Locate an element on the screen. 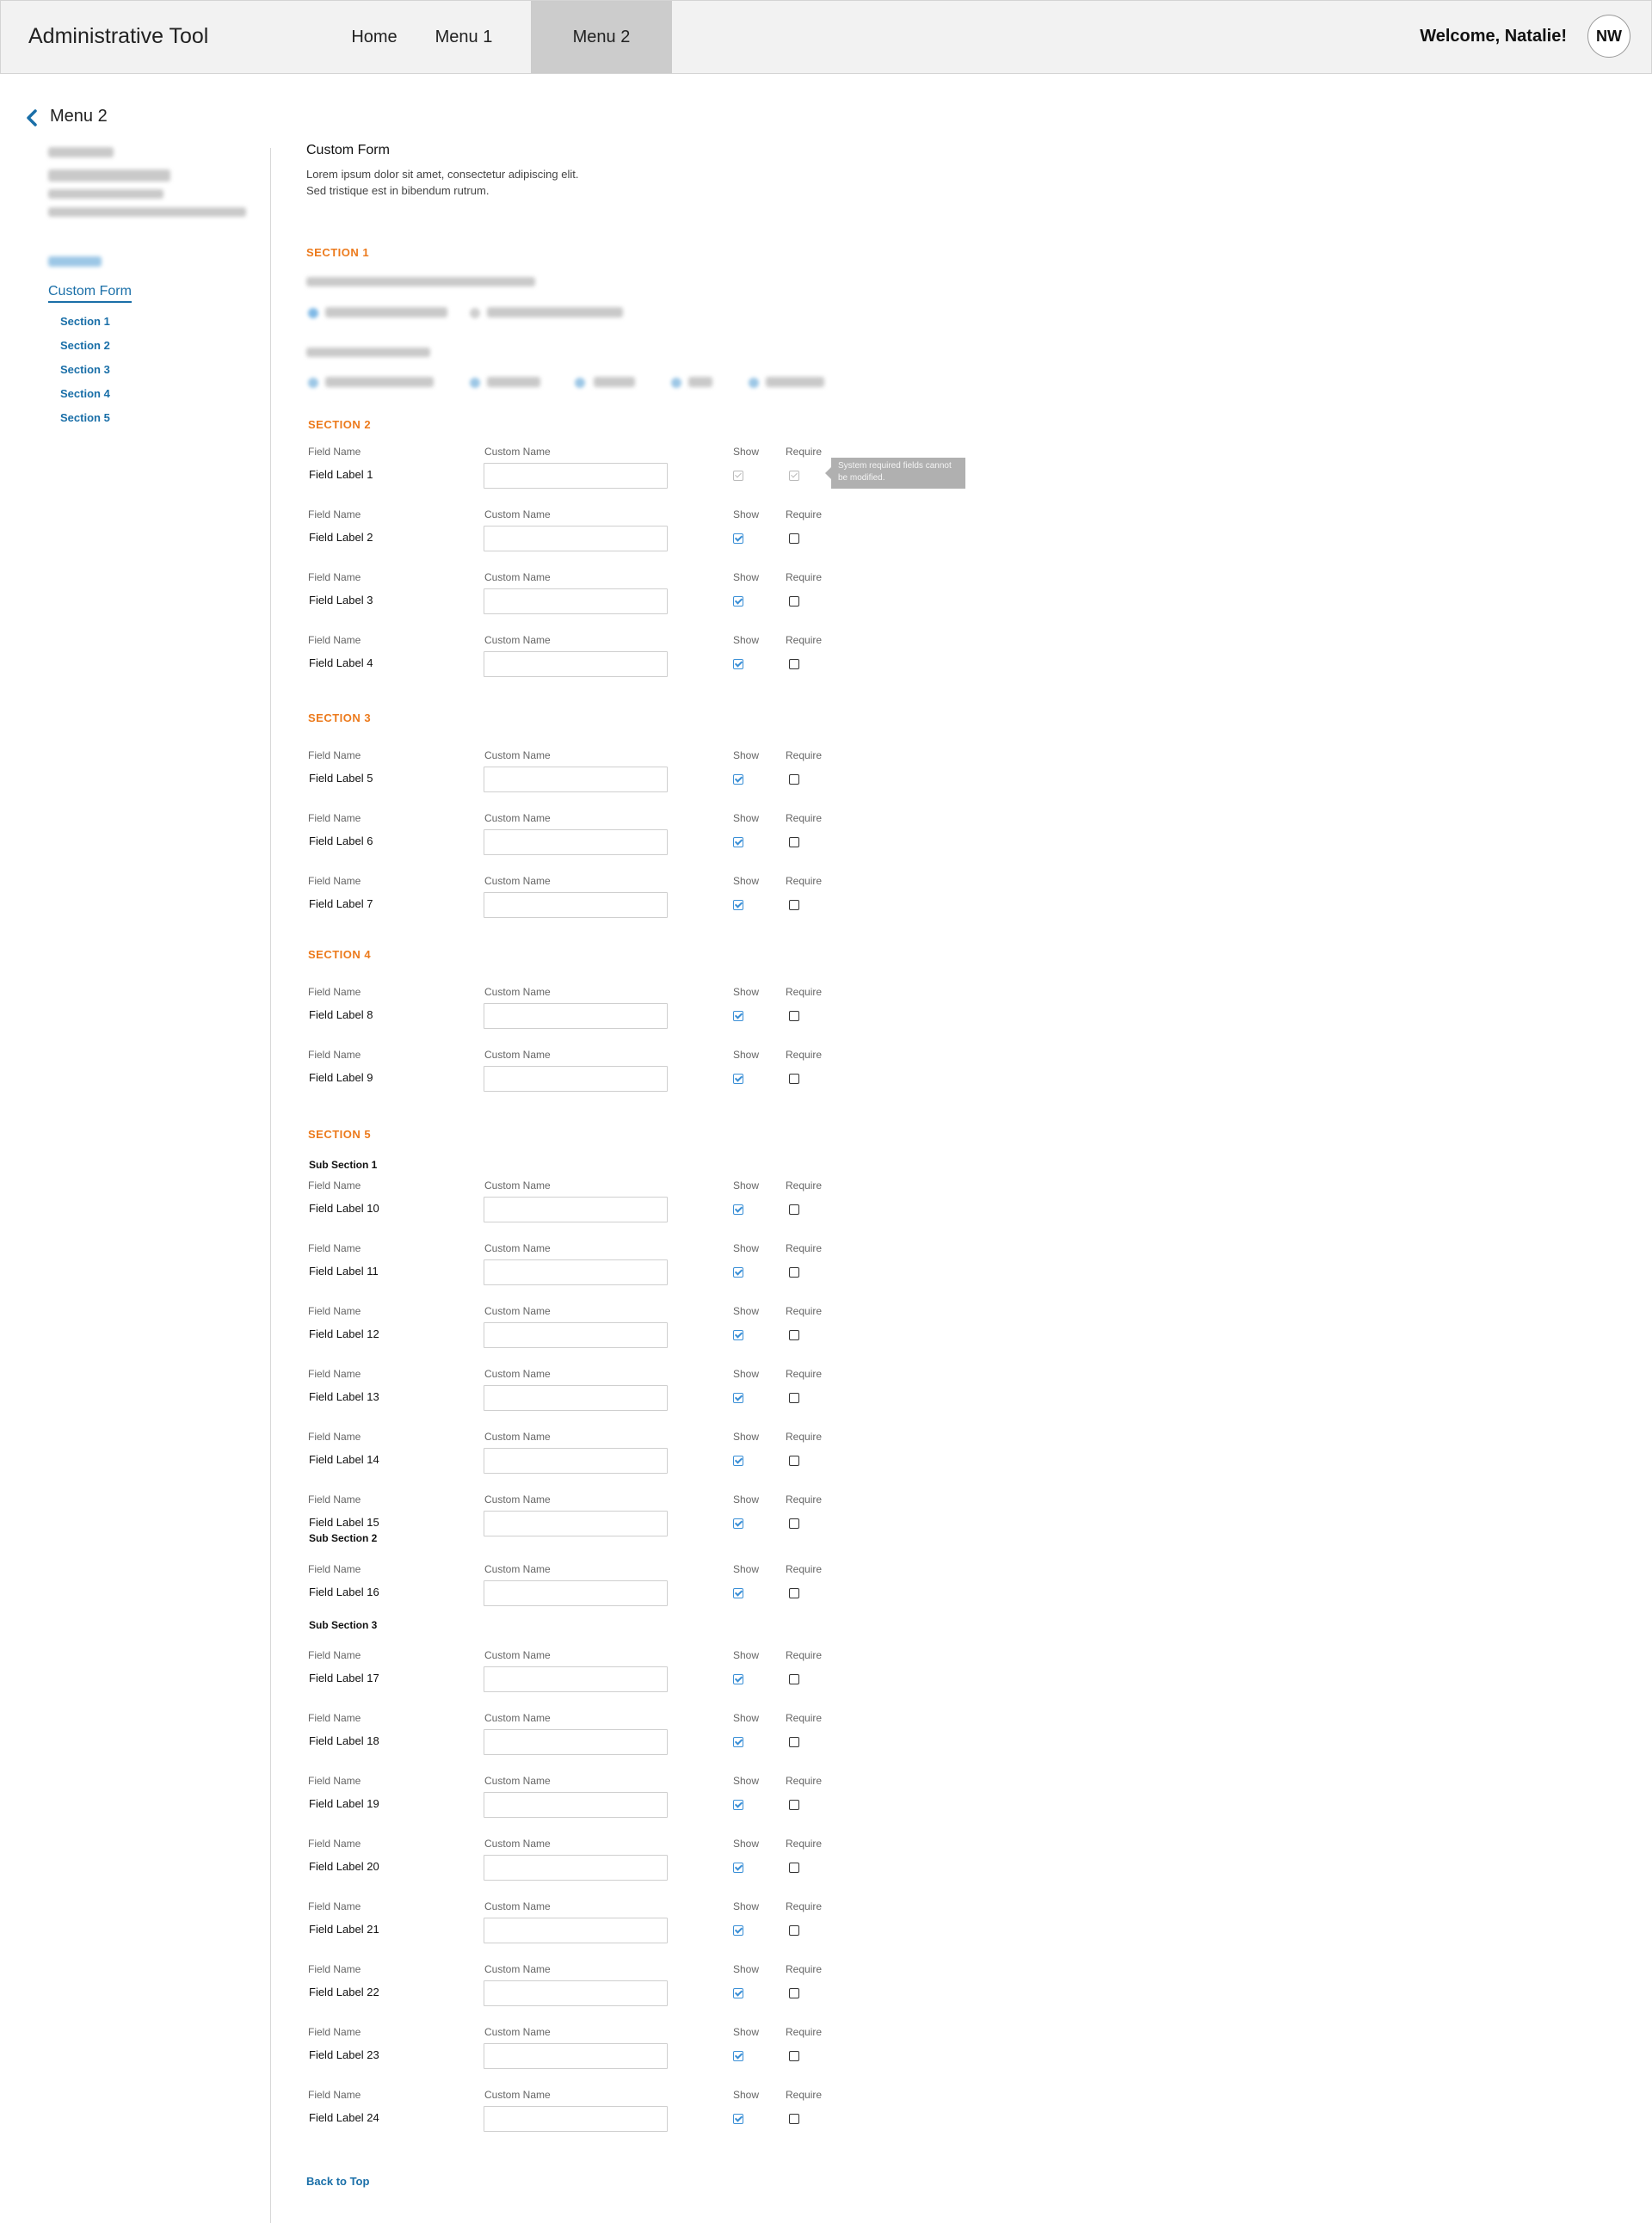 This screenshot has height=2223, width=1652. nav-menu-1: Menu 1 is located at coordinates (464, 37).